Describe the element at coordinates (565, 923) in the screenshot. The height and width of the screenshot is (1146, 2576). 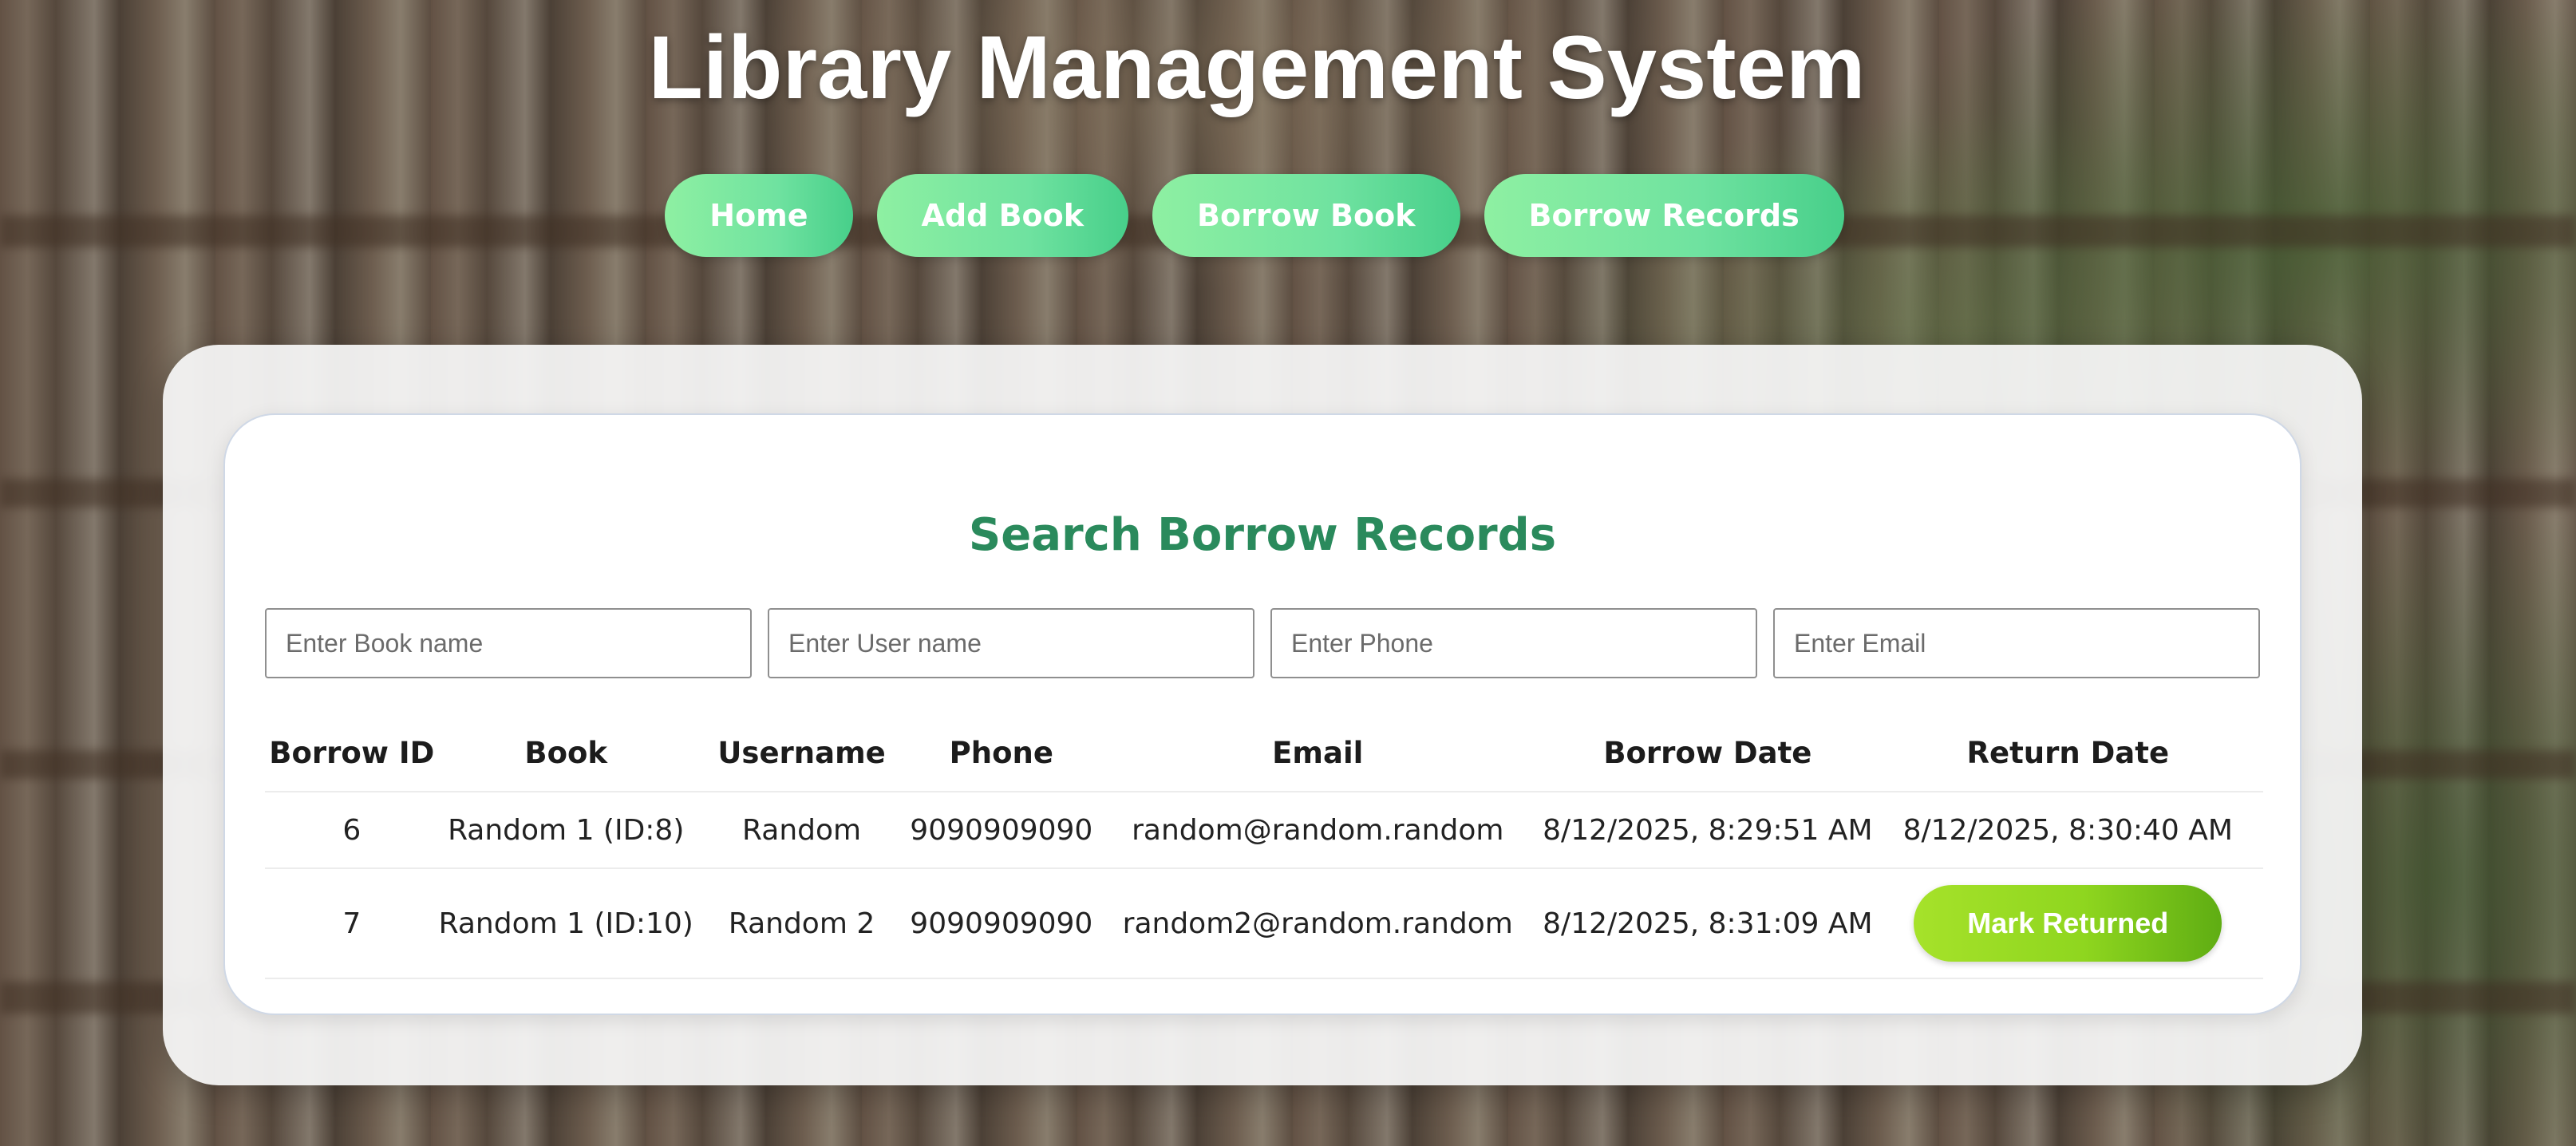
I see `cell-book: Random 1 (ID:10)` at that location.